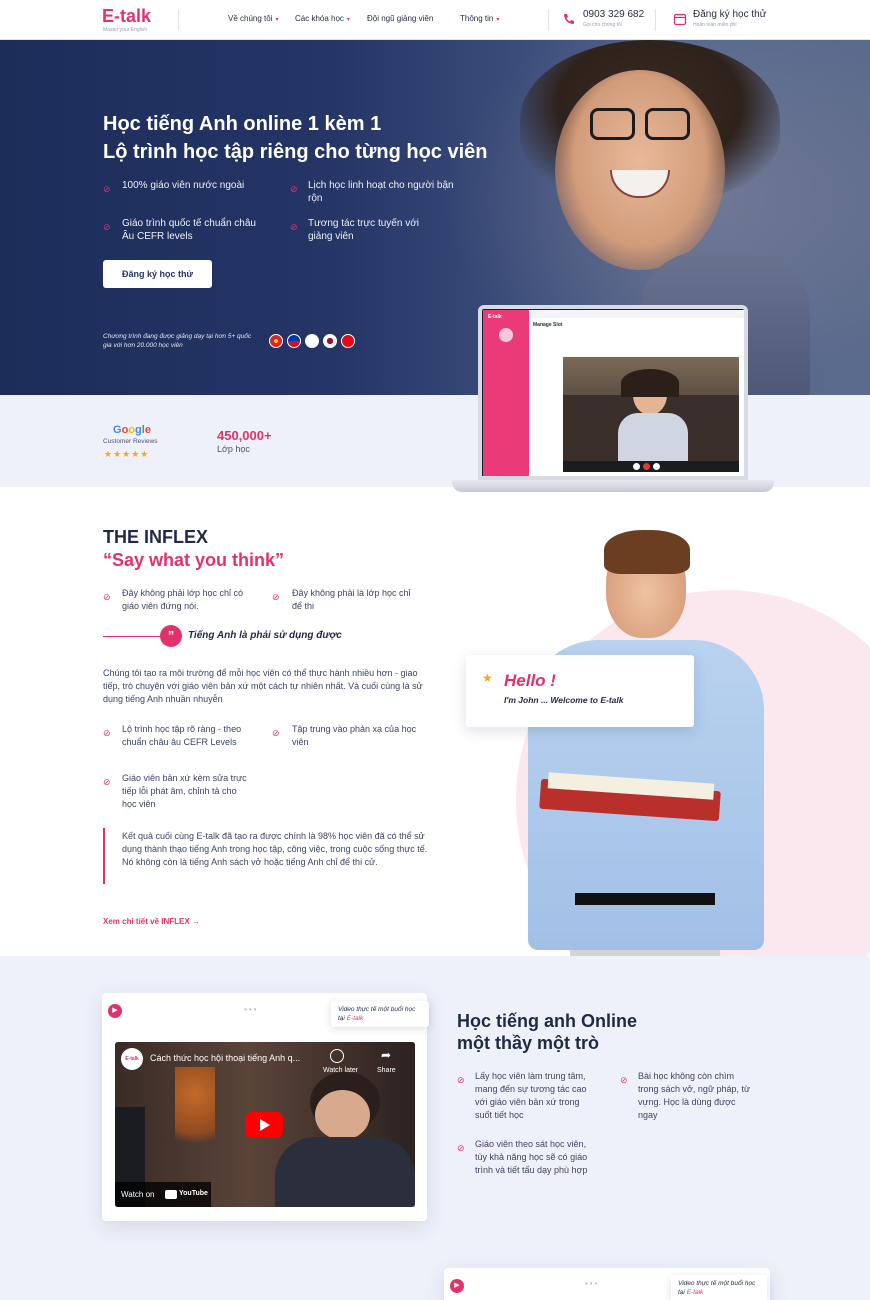 The image size is (870, 1300). I want to click on nav-info: Thông tin ▾, so click(479, 18).